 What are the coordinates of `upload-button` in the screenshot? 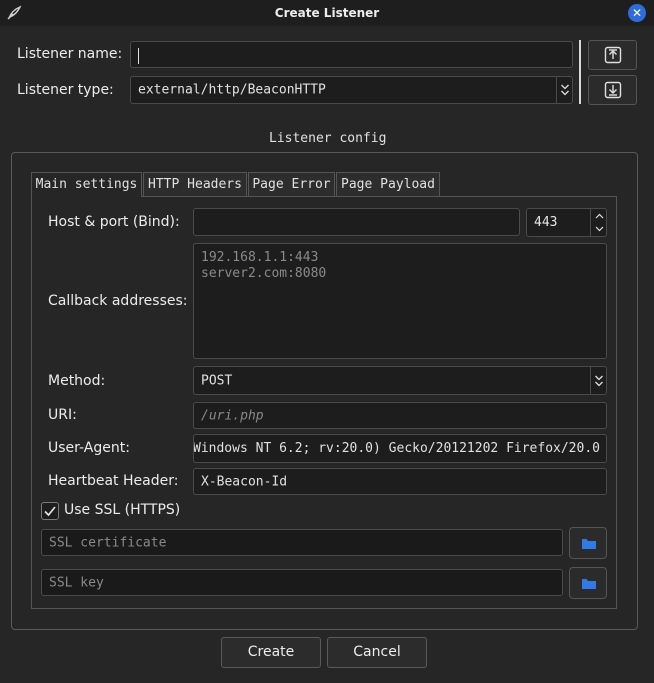 It's located at (612, 55).